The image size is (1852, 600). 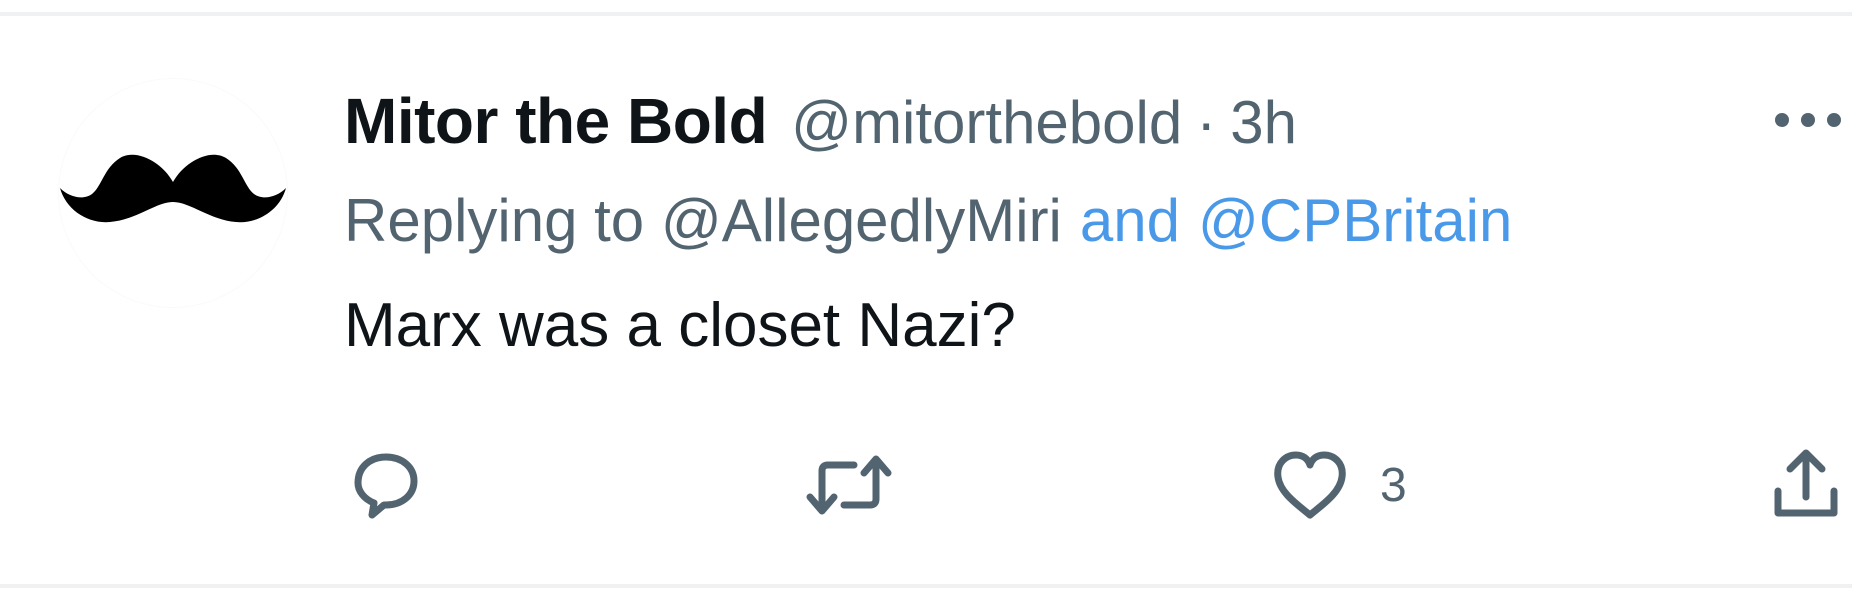 What do you see at coordinates (986, 122) in the screenshot?
I see `handle: @mitorthebold` at bounding box center [986, 122].